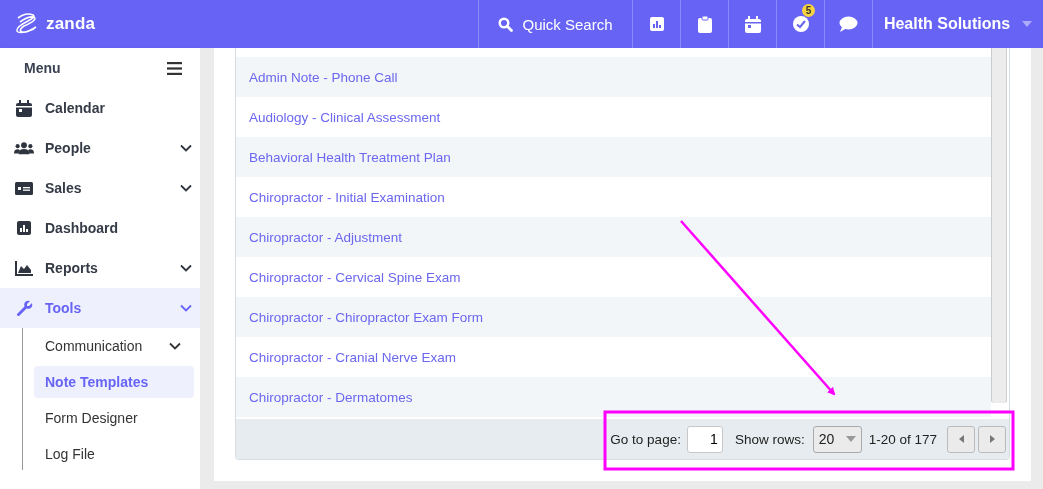 The width and height of the screenshot is (1043, 489). I want to click on submenu-item: Communication, so click(114, 346).